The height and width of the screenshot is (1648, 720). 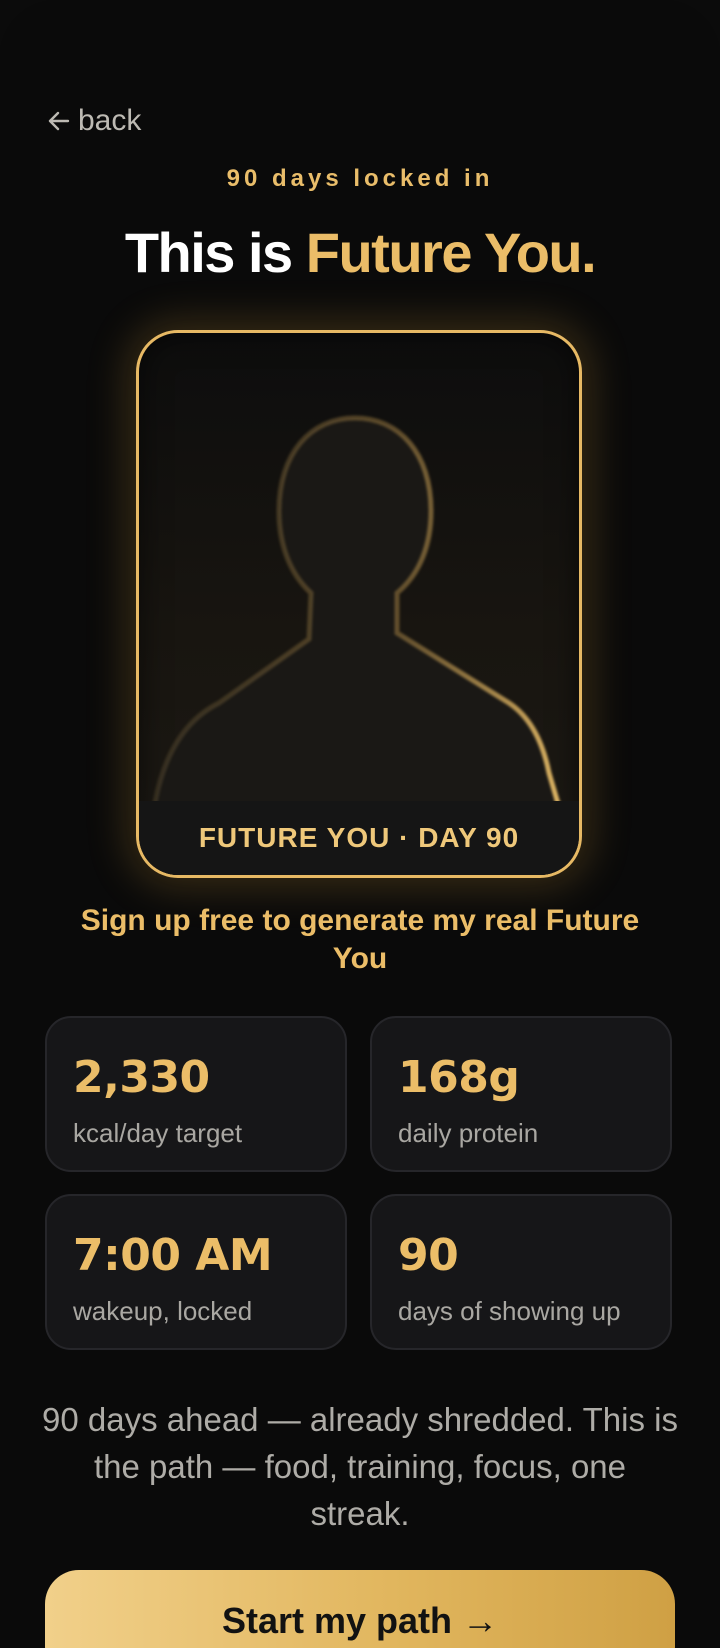 What do you see at coordinates (59, 121) in the screenshot?
I see `arrow-left-icon` at bounding box center [59, 121].